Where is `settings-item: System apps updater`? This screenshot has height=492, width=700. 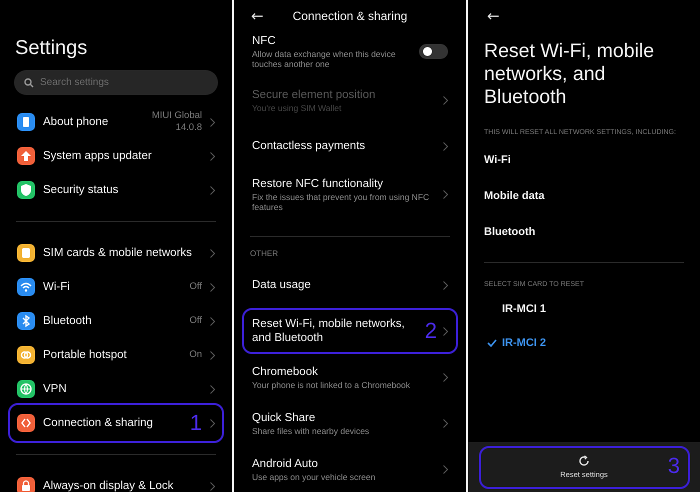
settings-item: System apps updater is located at coordinates (116, 156).